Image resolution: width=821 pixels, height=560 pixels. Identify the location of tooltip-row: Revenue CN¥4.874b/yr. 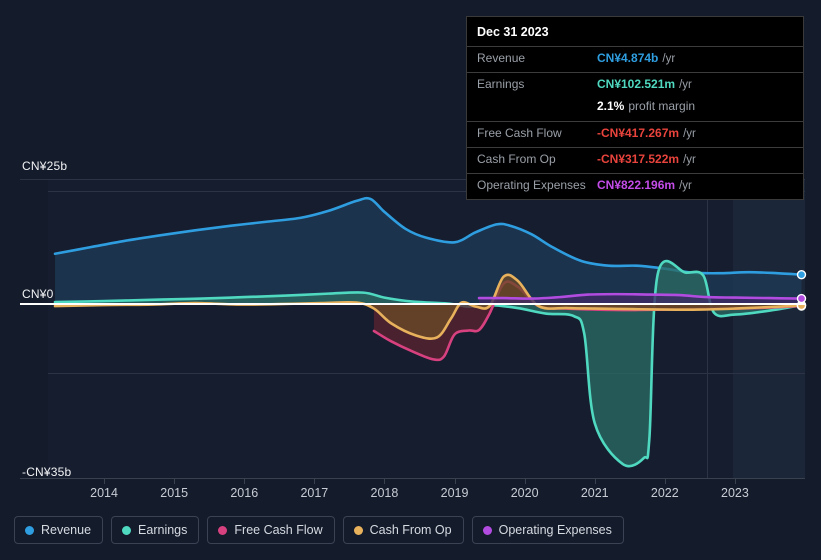
(635, 59).